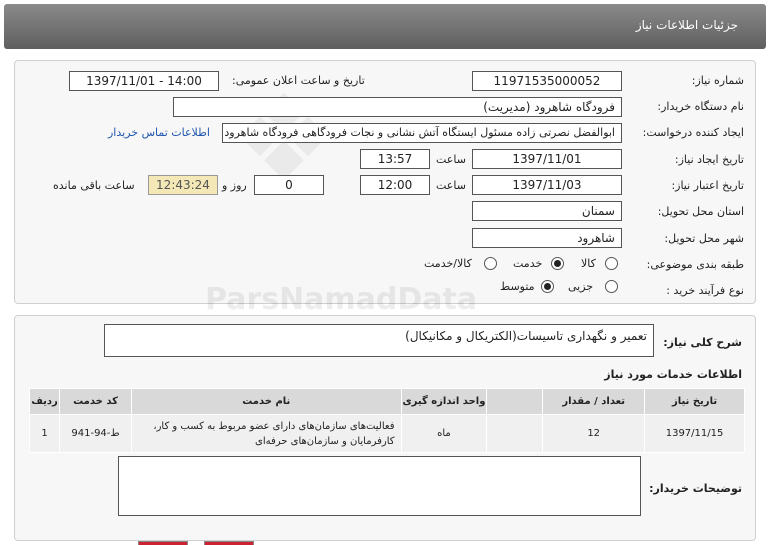 The width and height of the screenshot is (770, 545). What do you see at coordinates (673, 374) in the screenshot?
I see `services-title: اطلاعات خدمات مورد نیاز` at bounding box center [673, 374].